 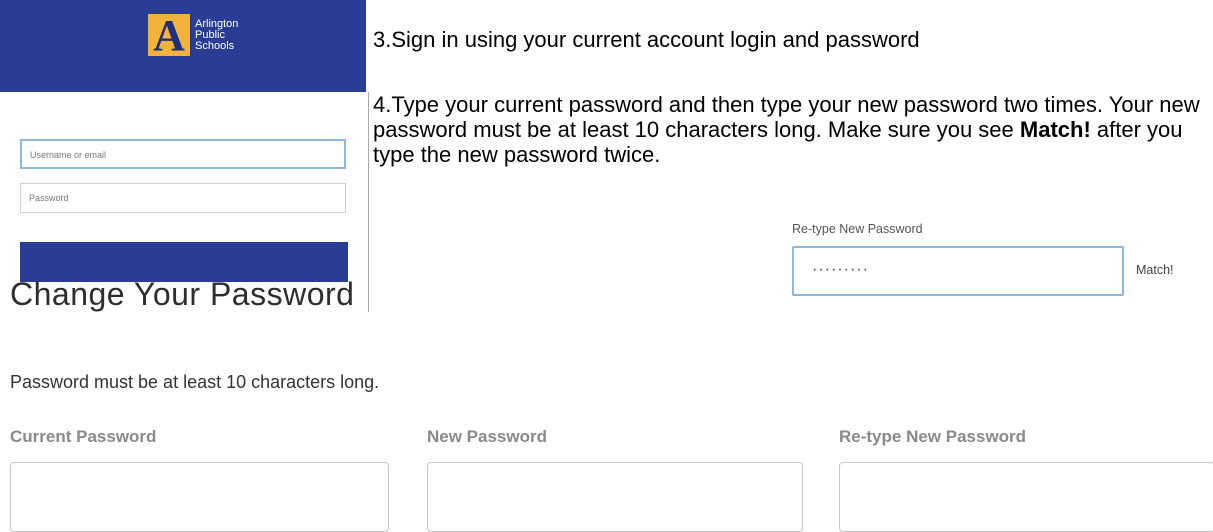 I want to click on username-input: Username or email, so click(x=183, y=154).